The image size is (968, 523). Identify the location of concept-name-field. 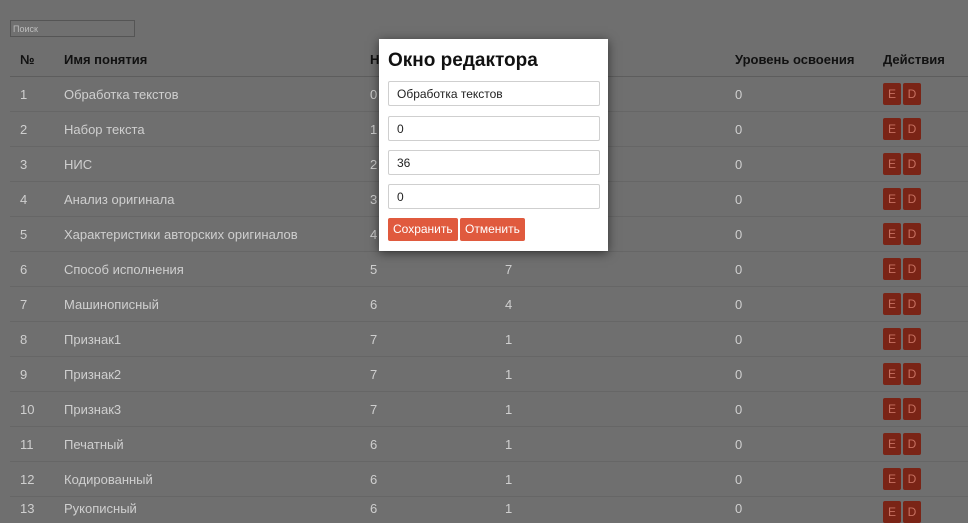
(494, 93).